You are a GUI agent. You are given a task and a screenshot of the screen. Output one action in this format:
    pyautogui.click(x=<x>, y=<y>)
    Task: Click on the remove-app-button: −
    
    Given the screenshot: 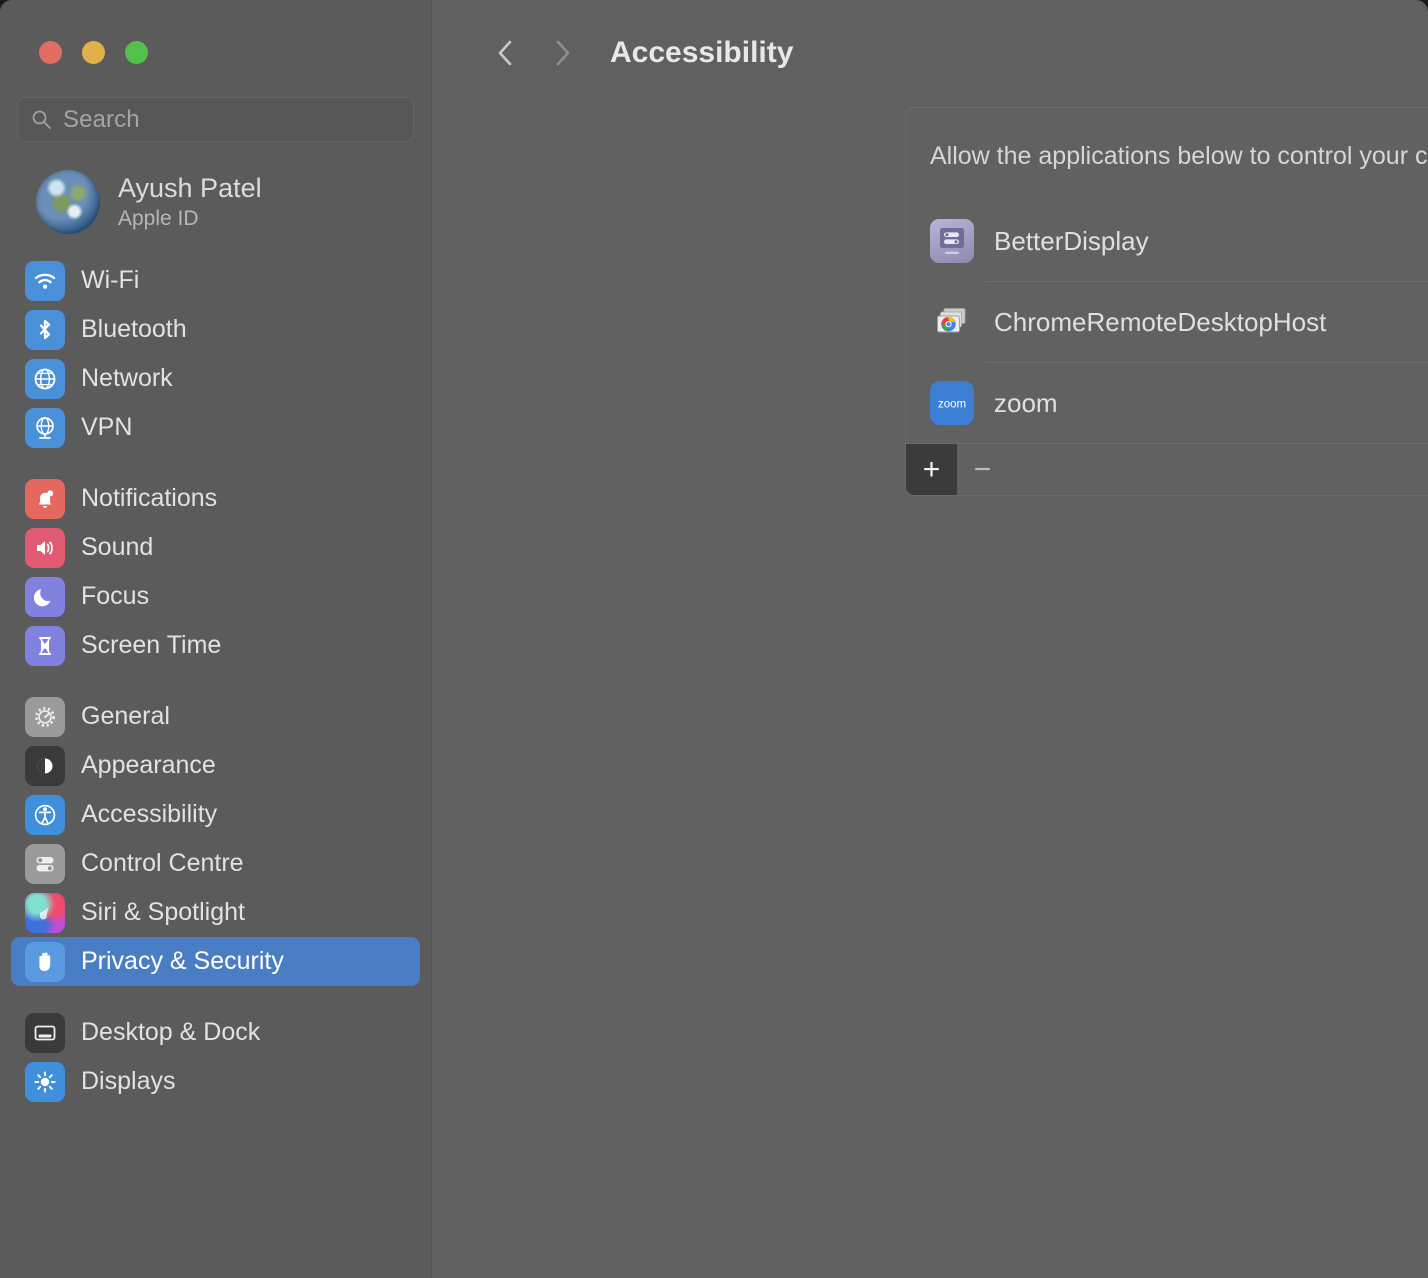 What is the action you would take?
    pyautogui.click(x=982, y=469)
    